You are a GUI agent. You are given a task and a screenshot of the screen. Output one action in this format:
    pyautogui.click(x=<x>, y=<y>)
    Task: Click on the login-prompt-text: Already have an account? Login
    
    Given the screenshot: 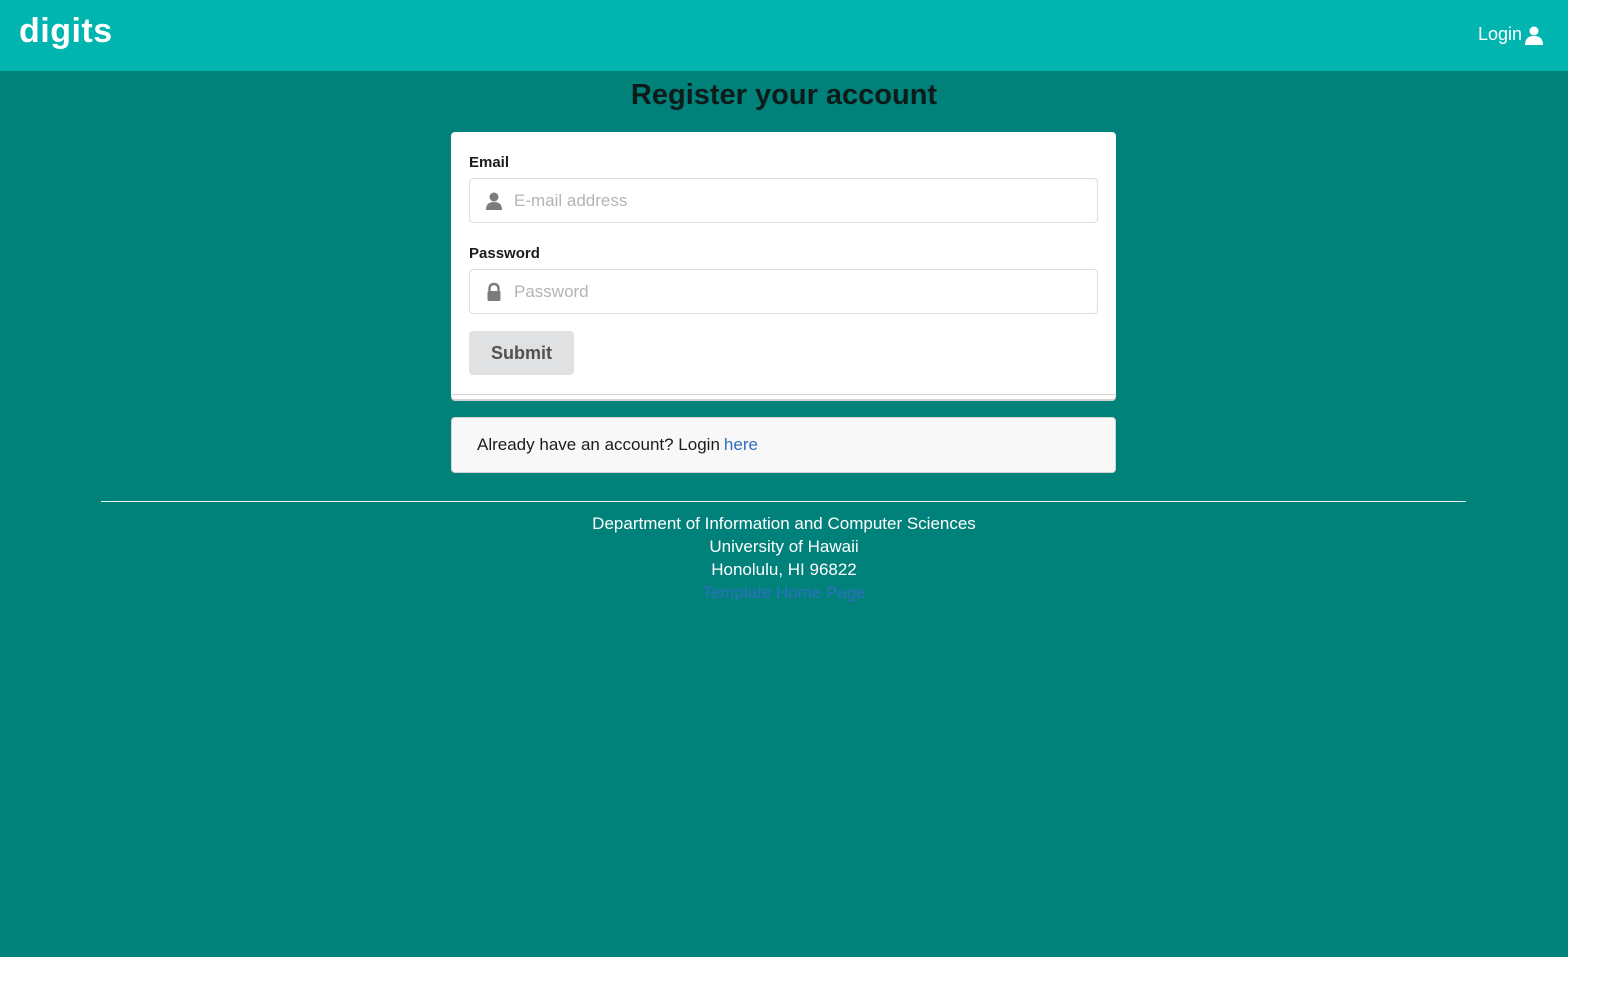 What is the action you would take?
    pyautogui.click(x=598, y=444)
    